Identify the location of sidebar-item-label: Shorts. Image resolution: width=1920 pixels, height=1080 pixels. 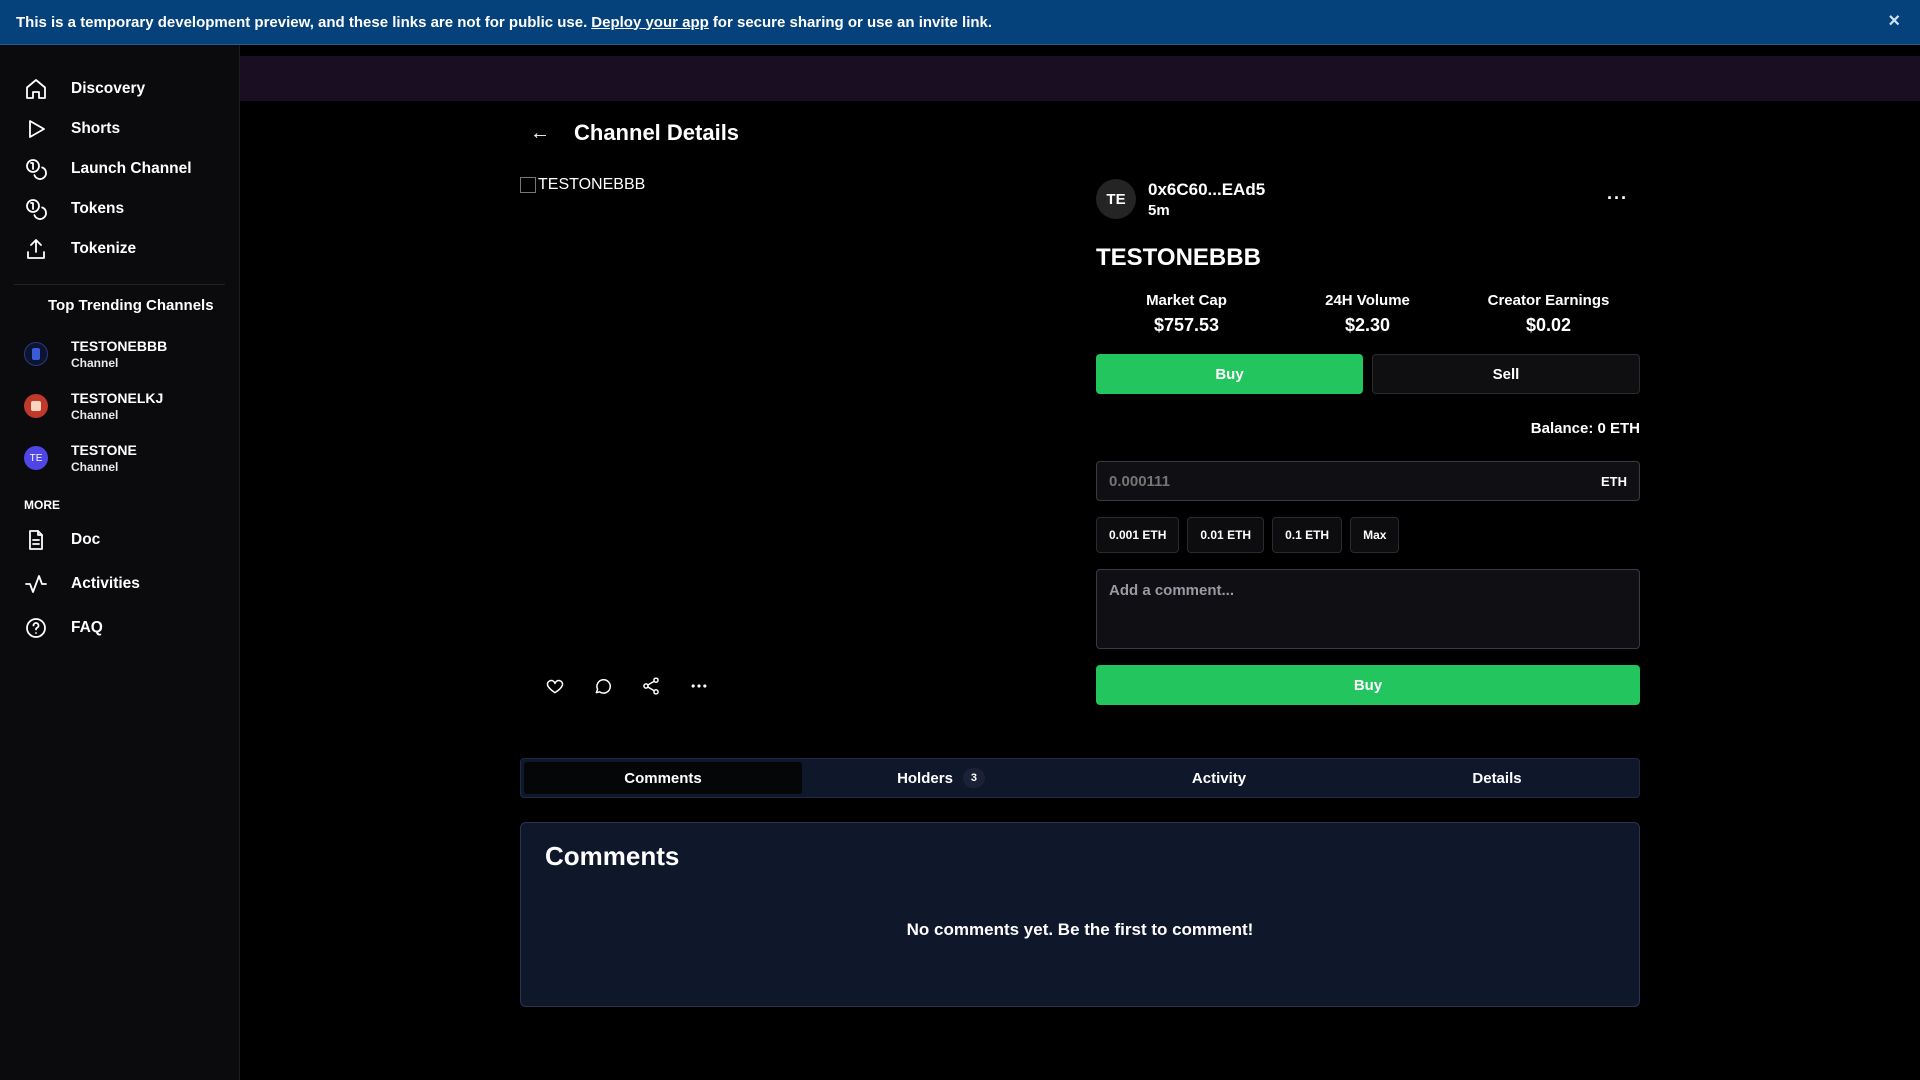
(96, 128).